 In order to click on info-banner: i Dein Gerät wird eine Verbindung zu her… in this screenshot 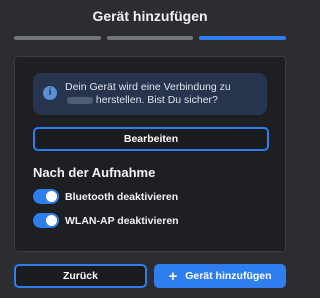, I will do `click(150, 94)`.